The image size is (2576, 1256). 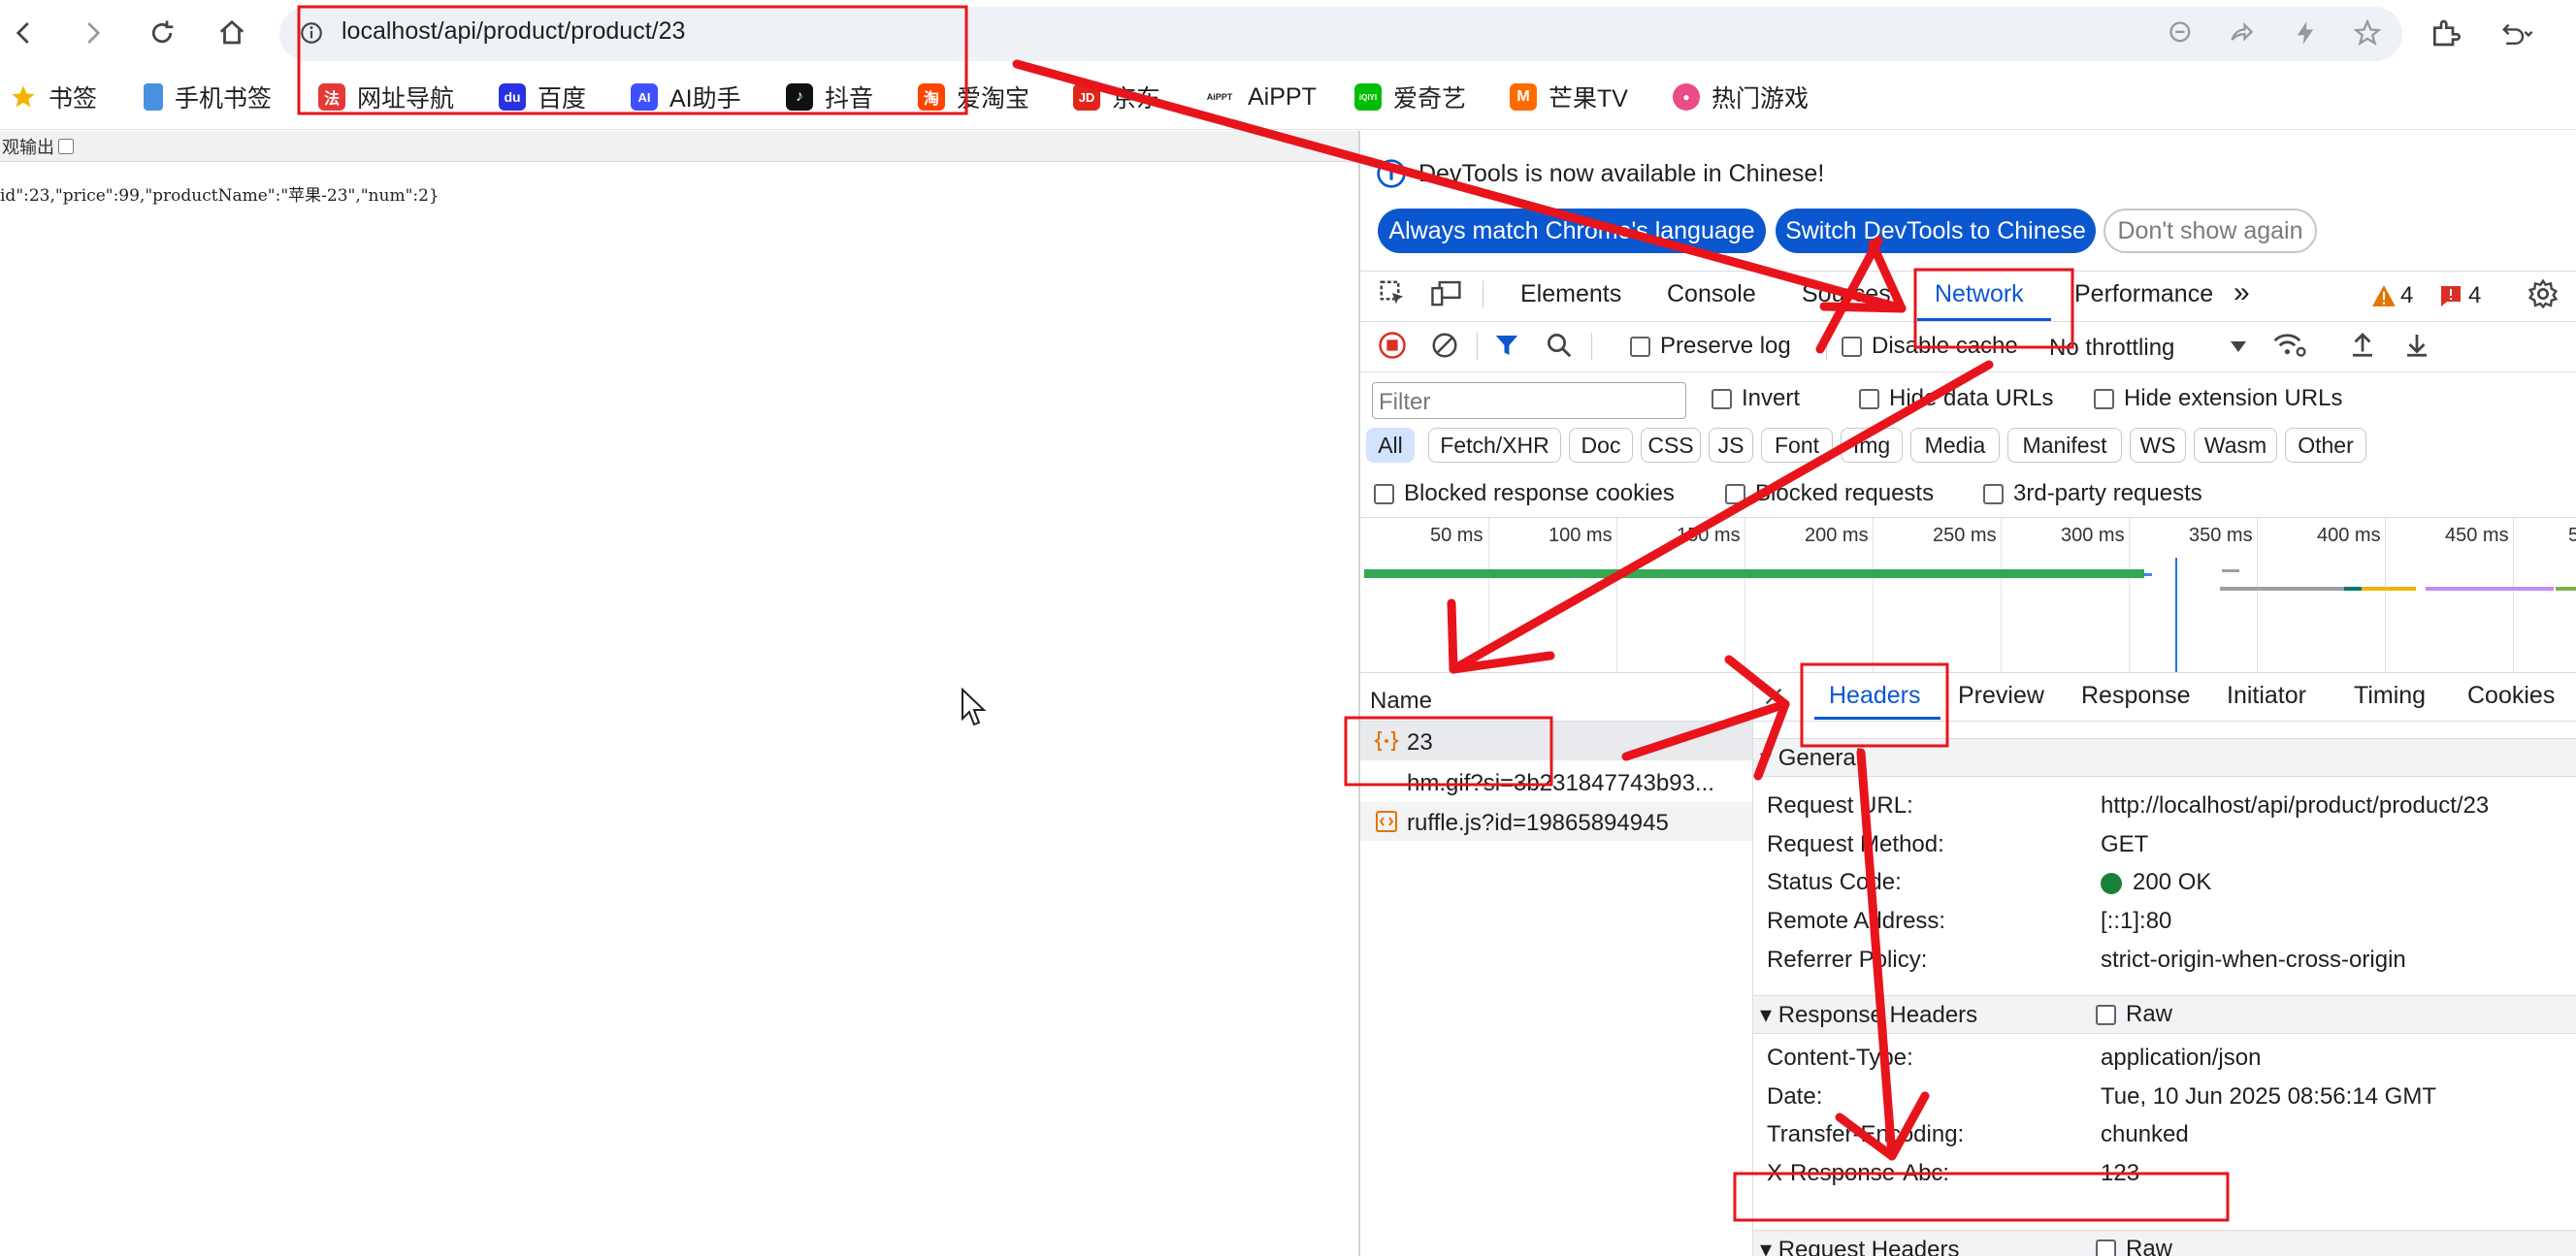 I want to click on export-har-icon, so click(x=2416, y=345).